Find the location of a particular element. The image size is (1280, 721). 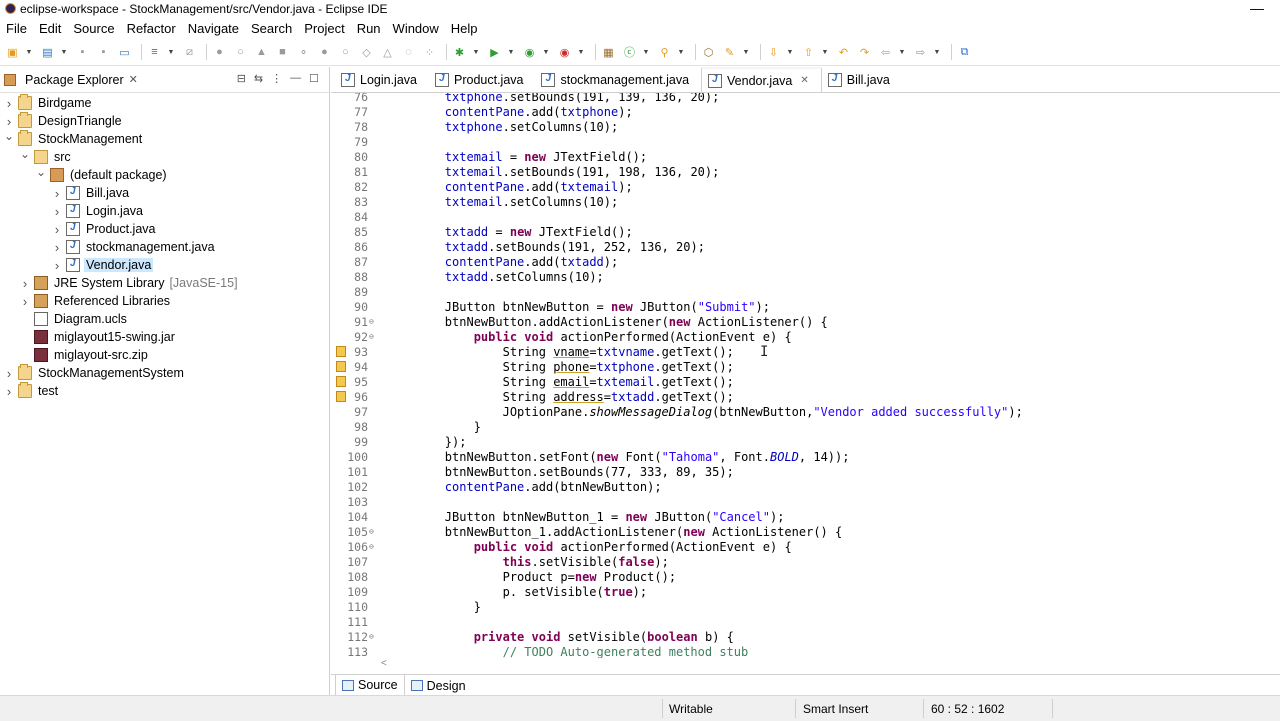

tree-item: › DesignTriangle is located at coordinates (64, 121).